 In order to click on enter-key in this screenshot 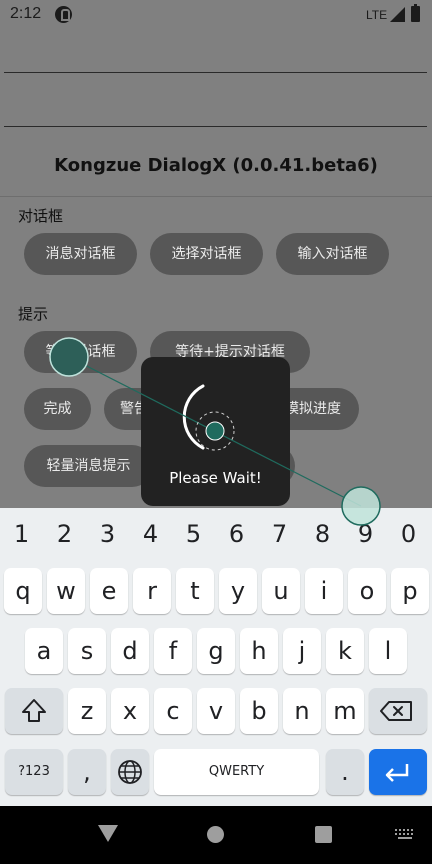, I will do `click(398, 772)`.